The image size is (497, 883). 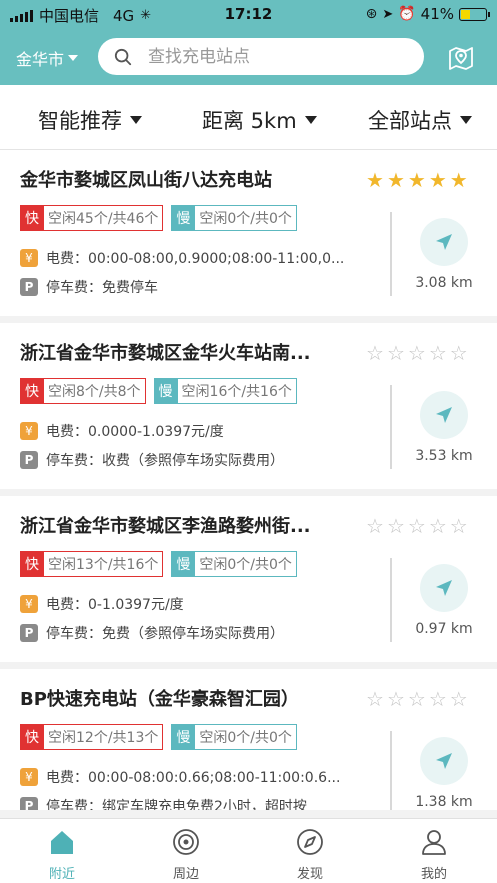 I want to click on fast-charger-status: 快 空闲8个/共8个, so click(x=83, y=391).